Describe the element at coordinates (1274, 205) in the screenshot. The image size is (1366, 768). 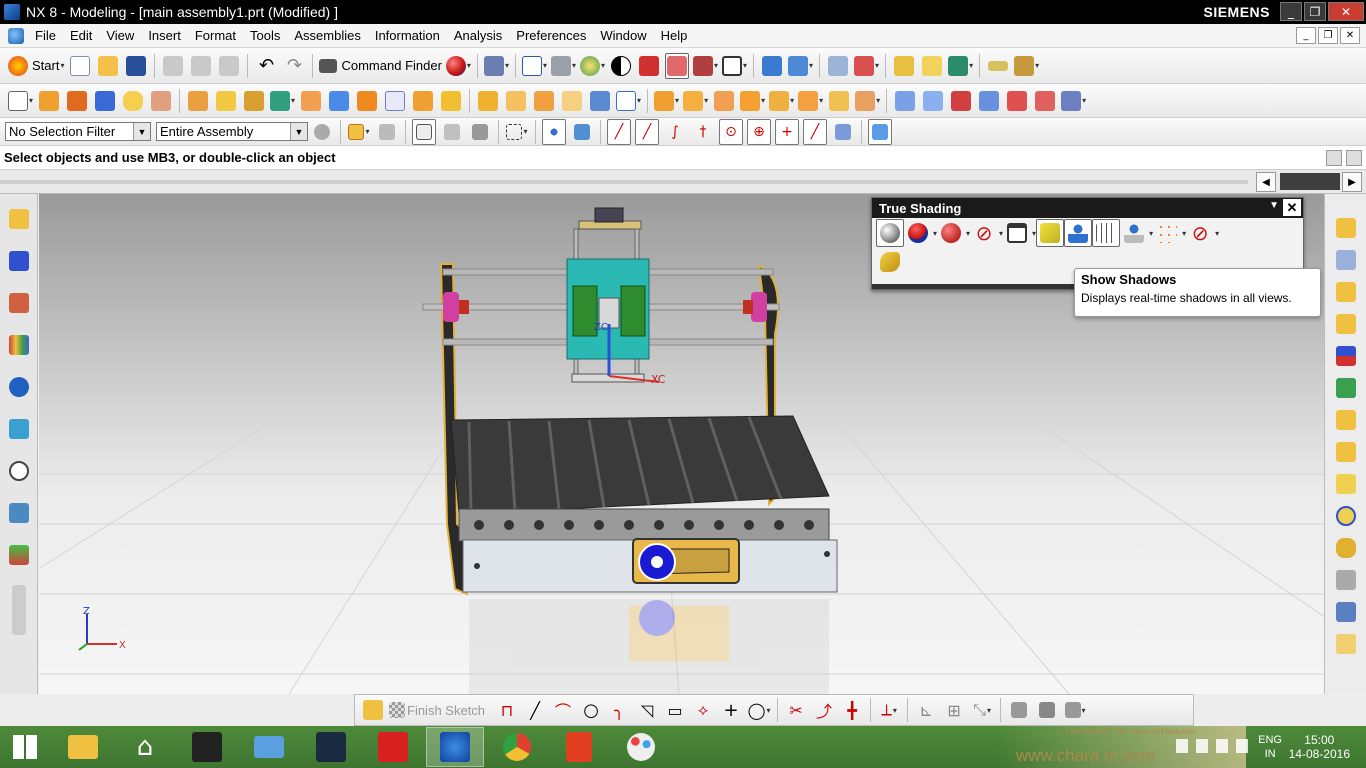
I see `dialog-menu-icon: ▼` at that location.